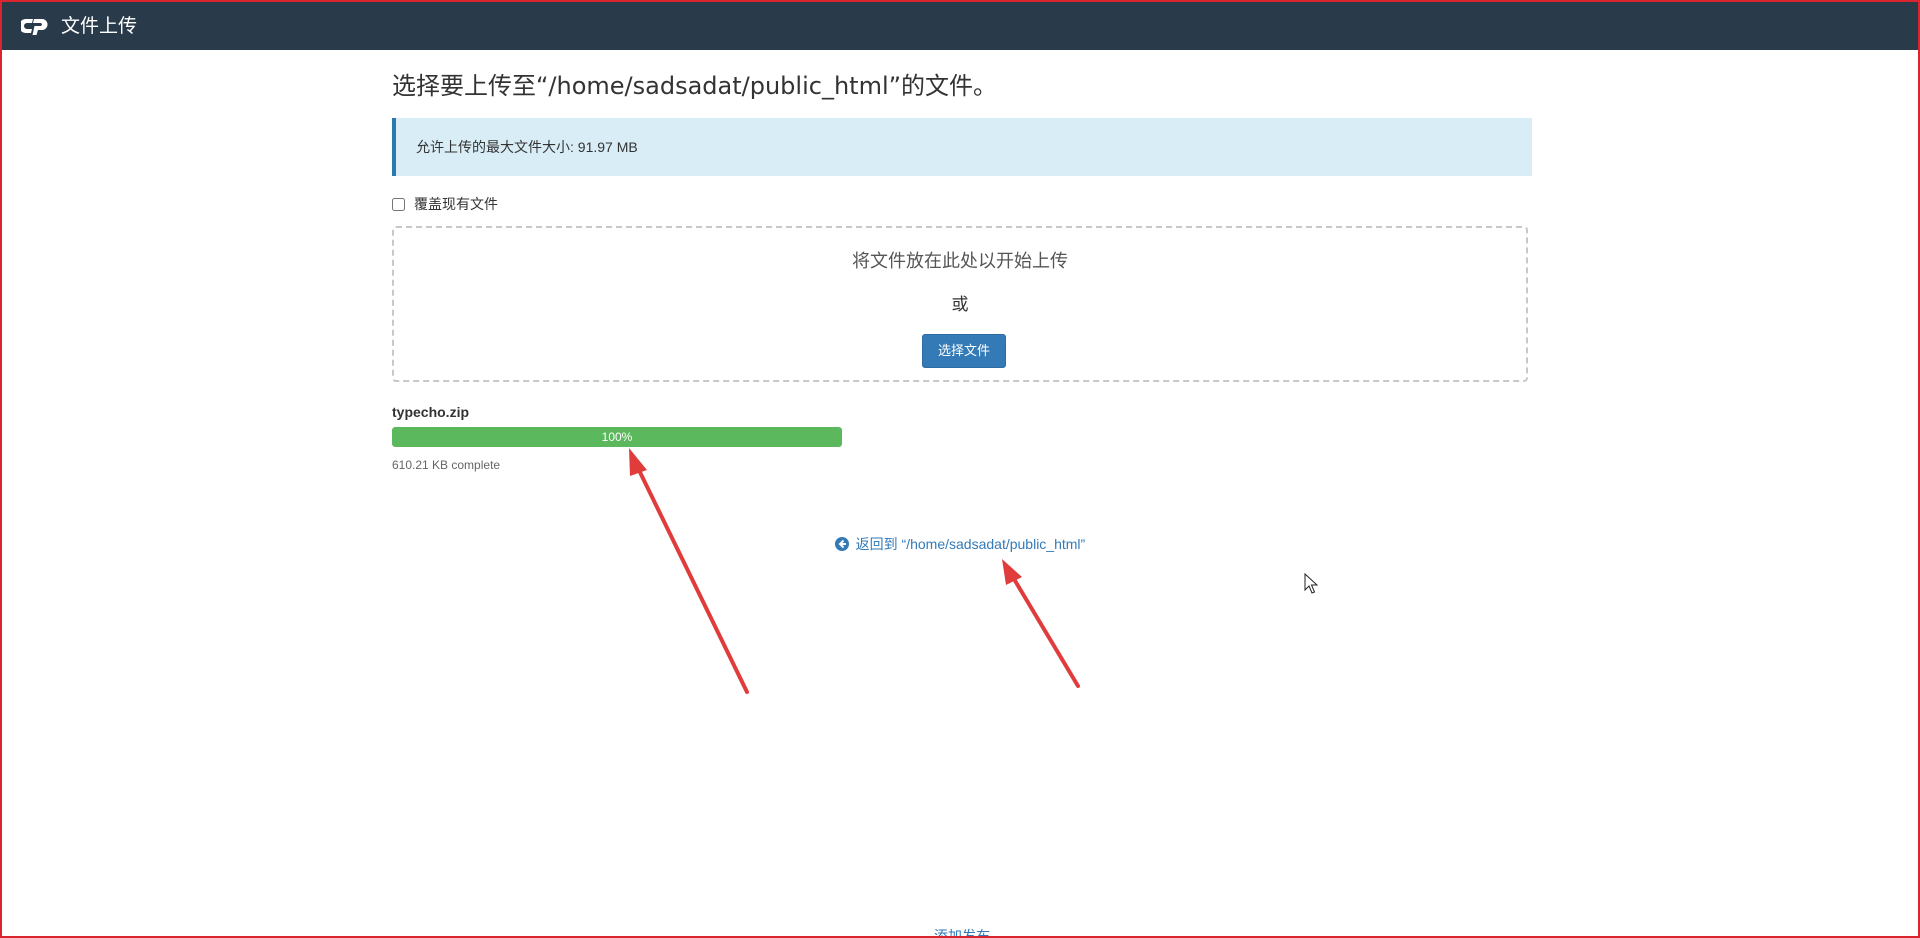 The height and width of the screenshot is (938, 1920). Describe the element at coordinates (1311, 583) in the screenshot. I see `mouse-pointer-icon` at that location.